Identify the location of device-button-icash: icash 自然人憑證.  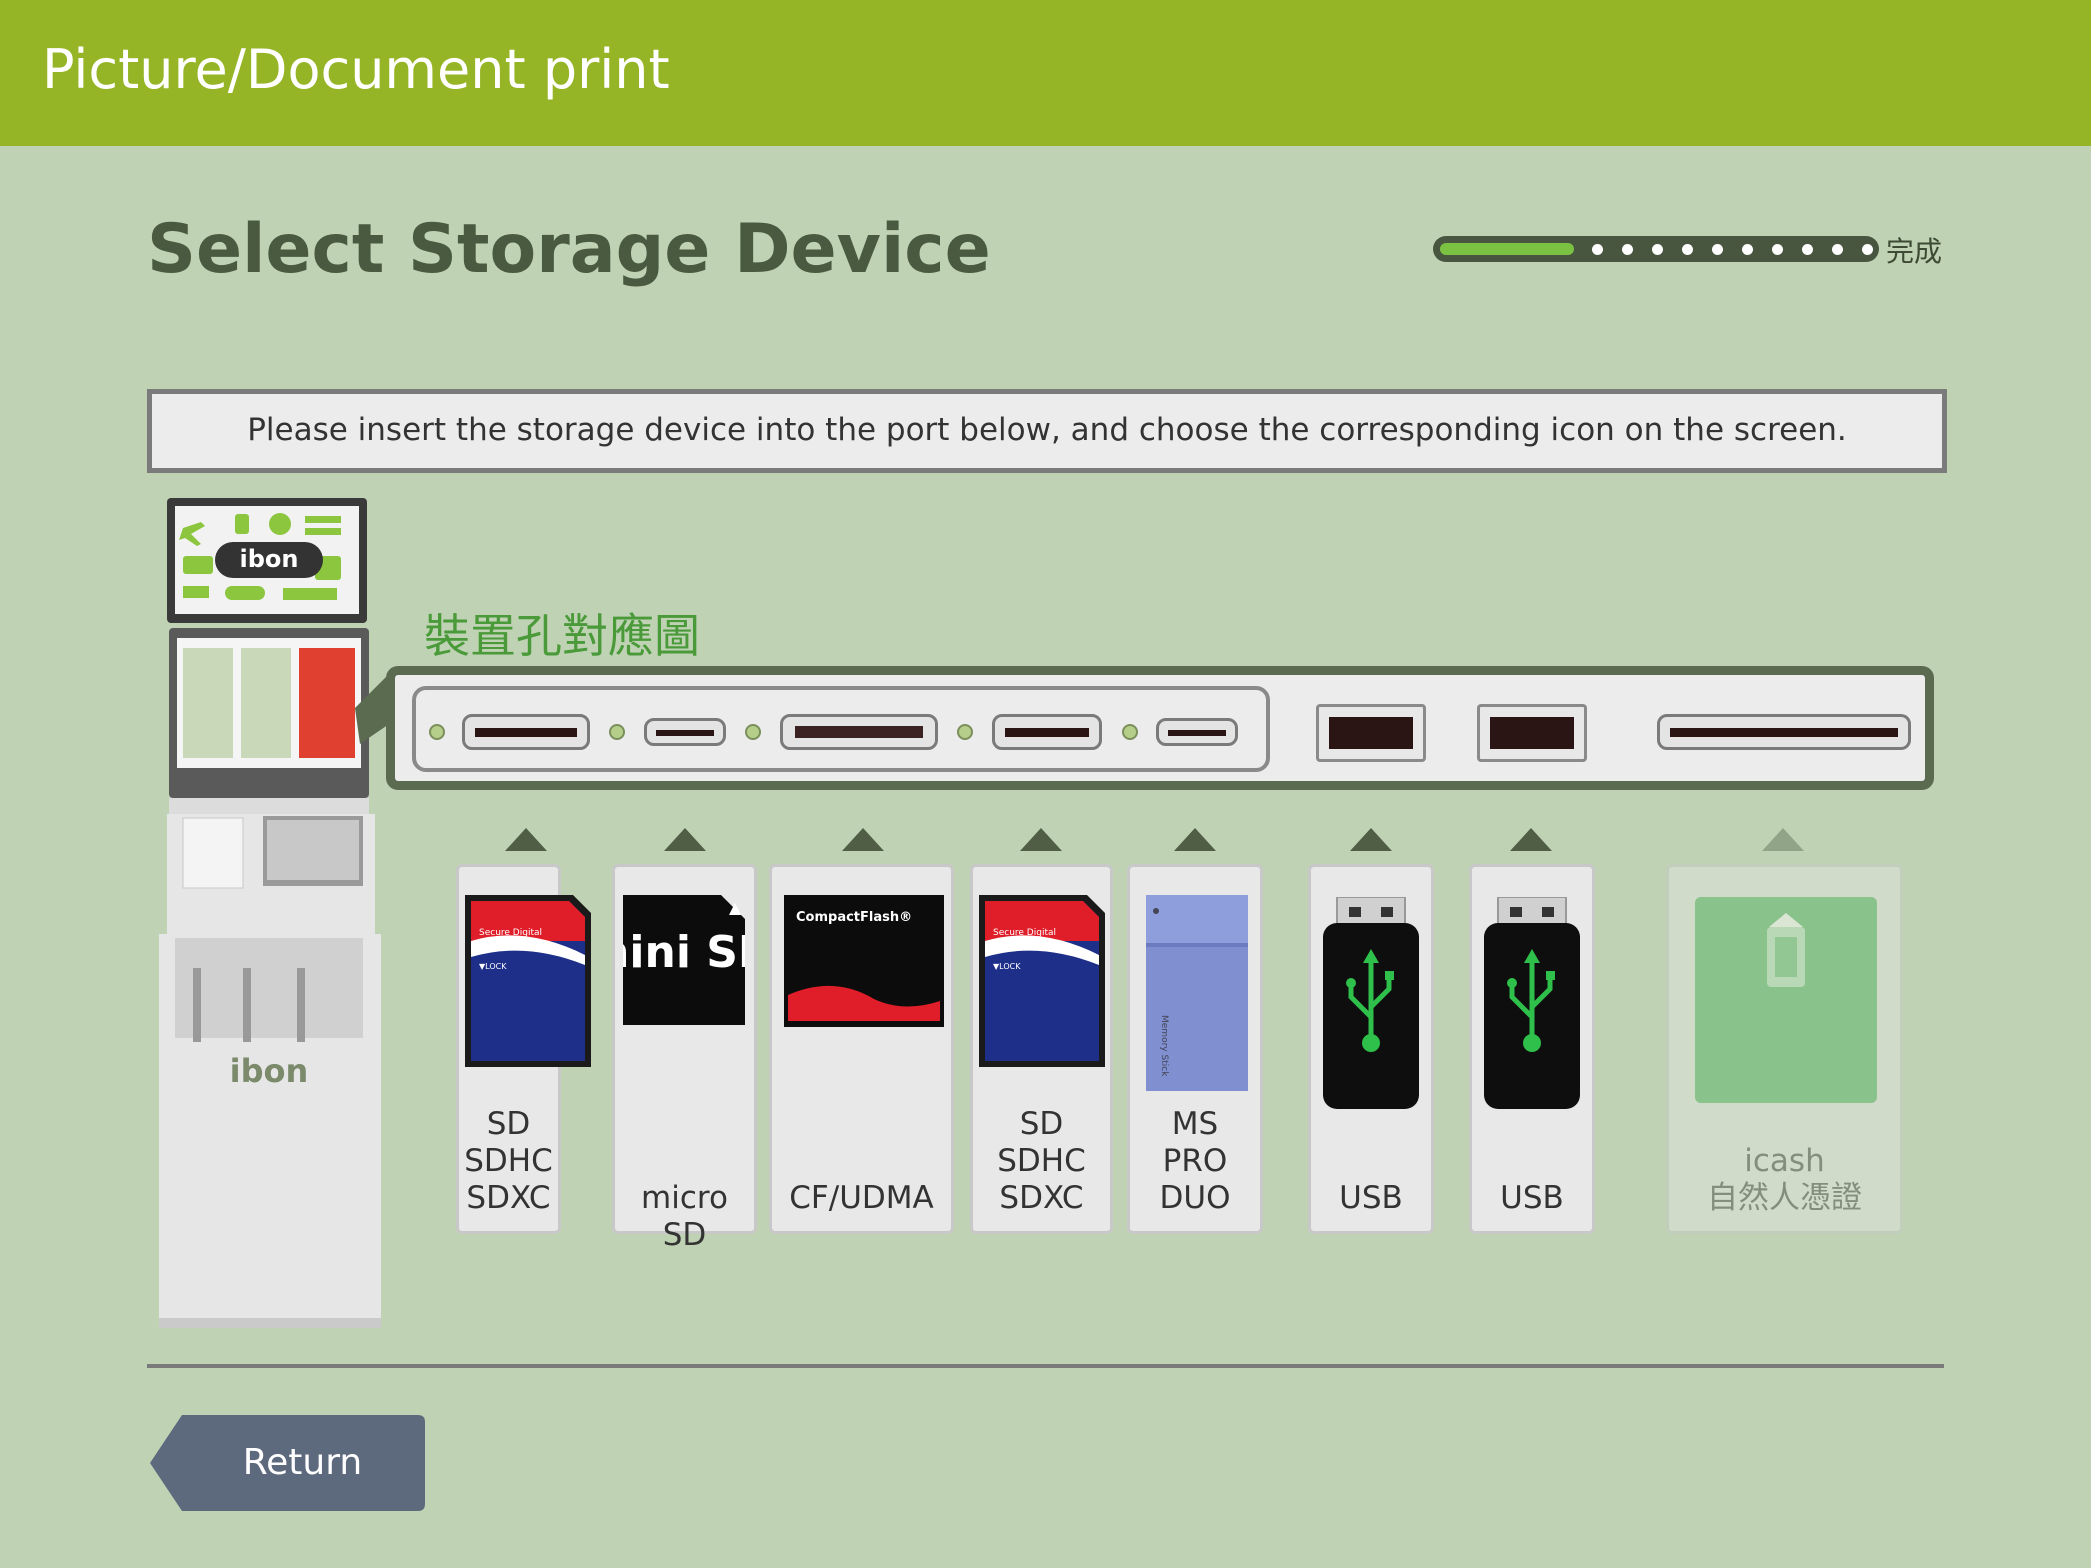
(1784, 1049).